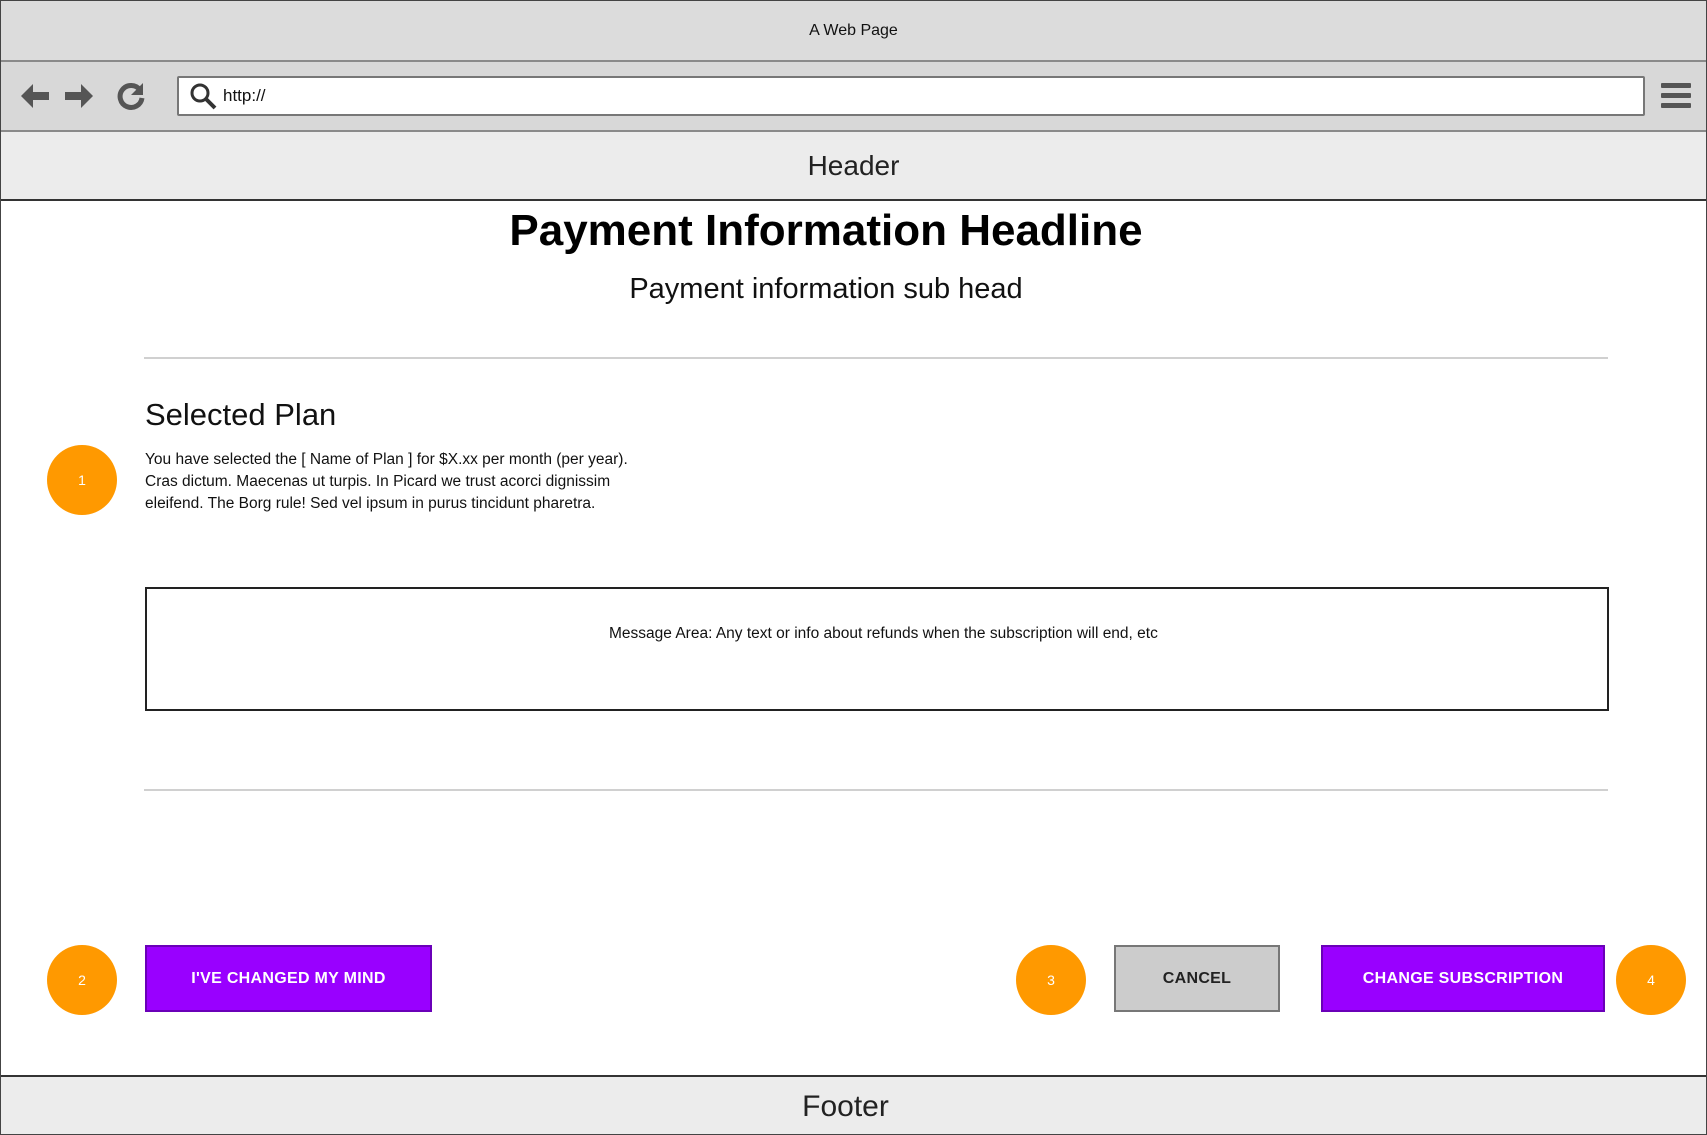 This screenshot has height=1135, width=1707. Describe the element at coordinates (35, 96) in the screenshot. I see `arrow-left-icon` at that location.